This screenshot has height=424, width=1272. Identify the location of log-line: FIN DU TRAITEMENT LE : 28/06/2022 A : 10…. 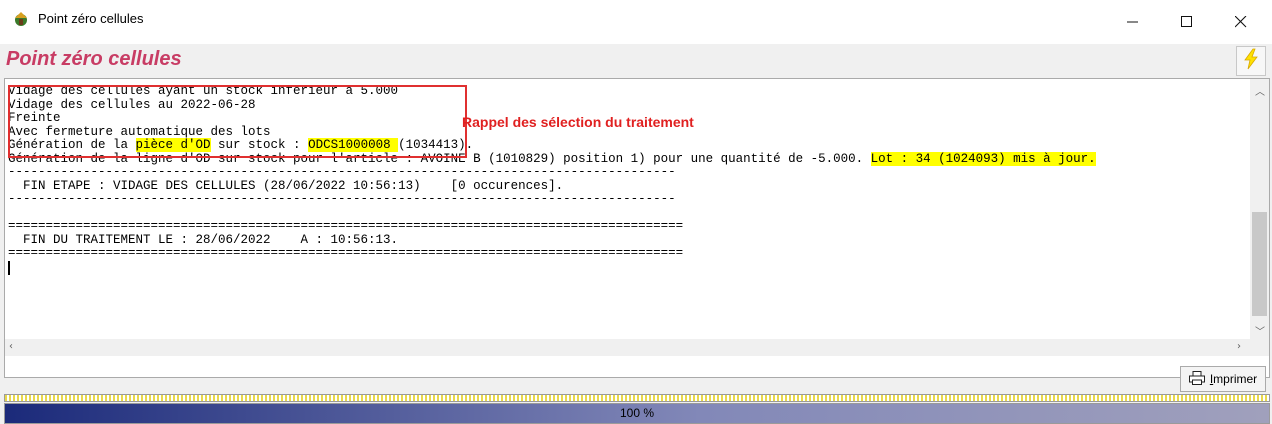
(626, 240).